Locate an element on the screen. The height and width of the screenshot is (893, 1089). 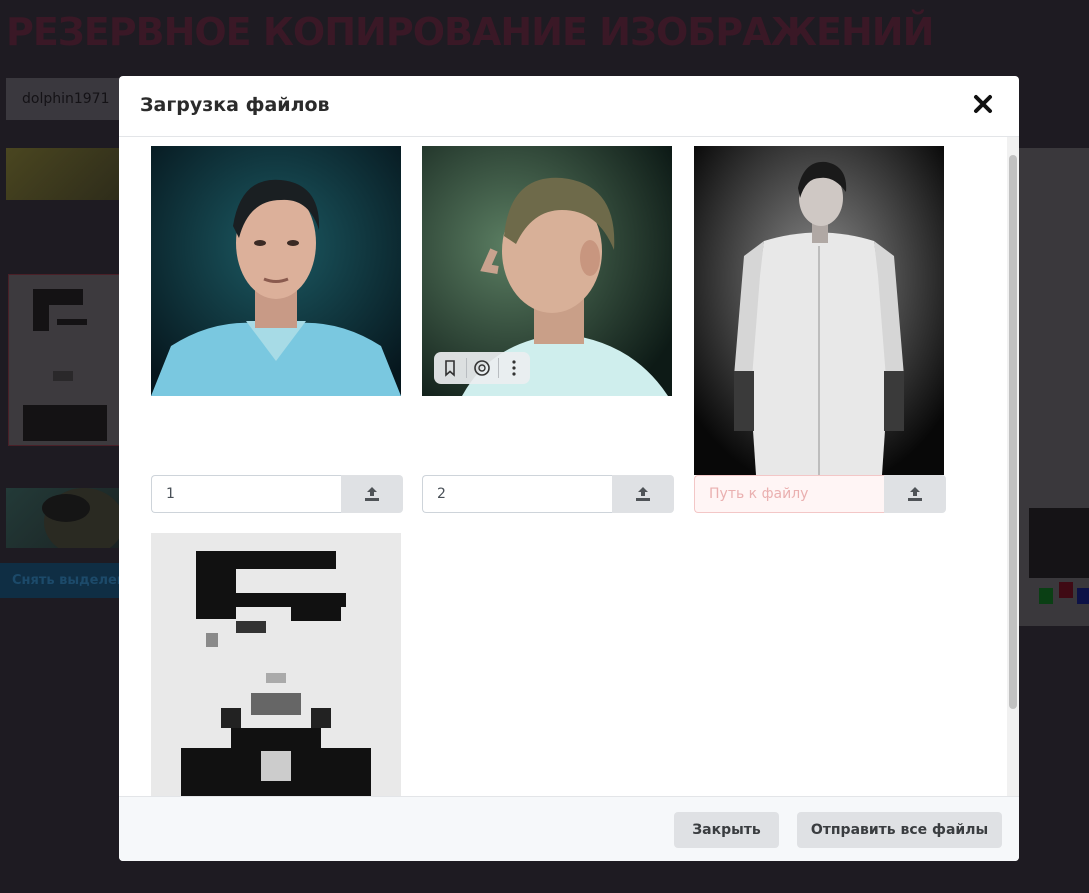
camera-lens-icon is located at coordinates (482, 368).